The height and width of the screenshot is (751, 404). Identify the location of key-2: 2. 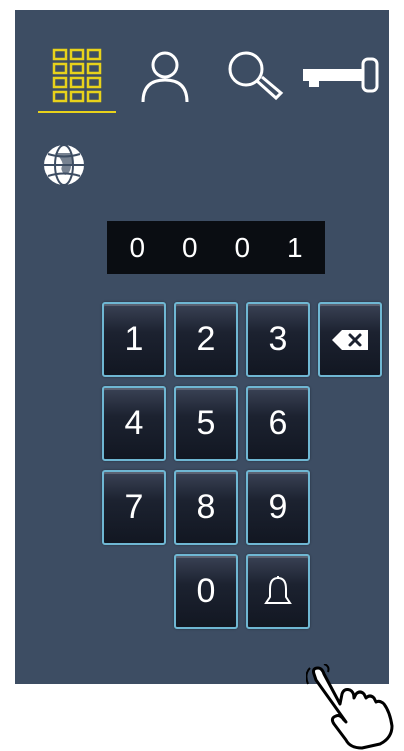
(206, 339).